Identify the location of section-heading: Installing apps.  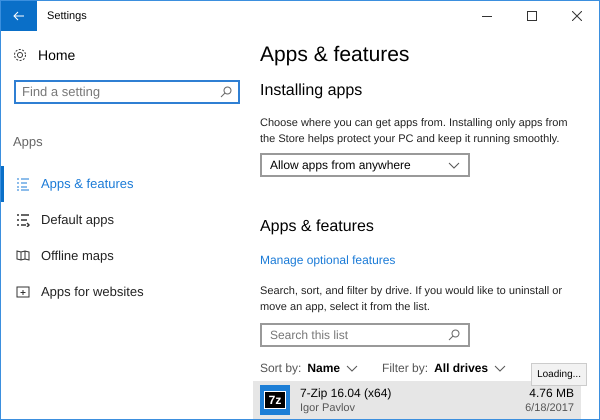
(312, 91).